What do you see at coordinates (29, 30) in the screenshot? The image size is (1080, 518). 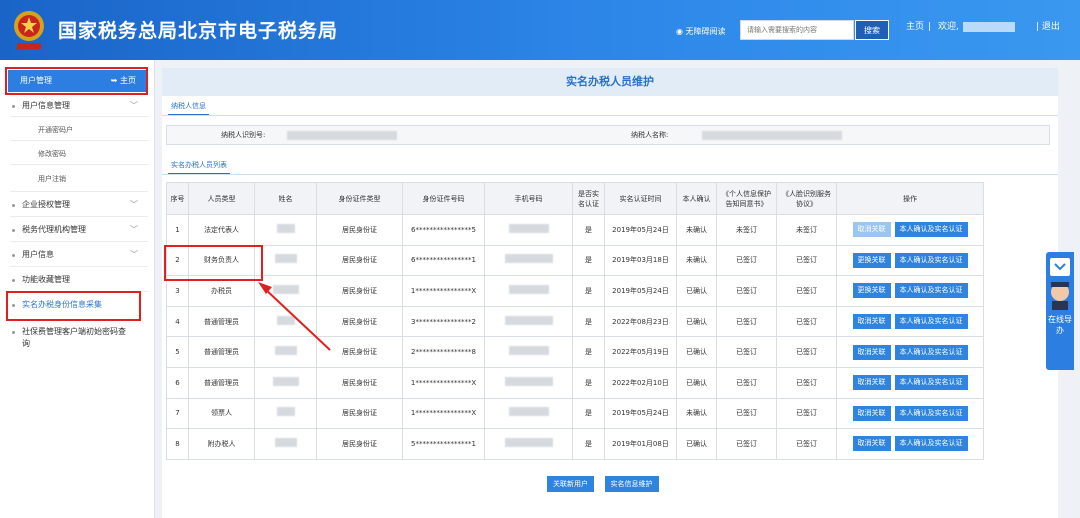 I see `tax-emblem-icon` at bounding box center [29, 30].